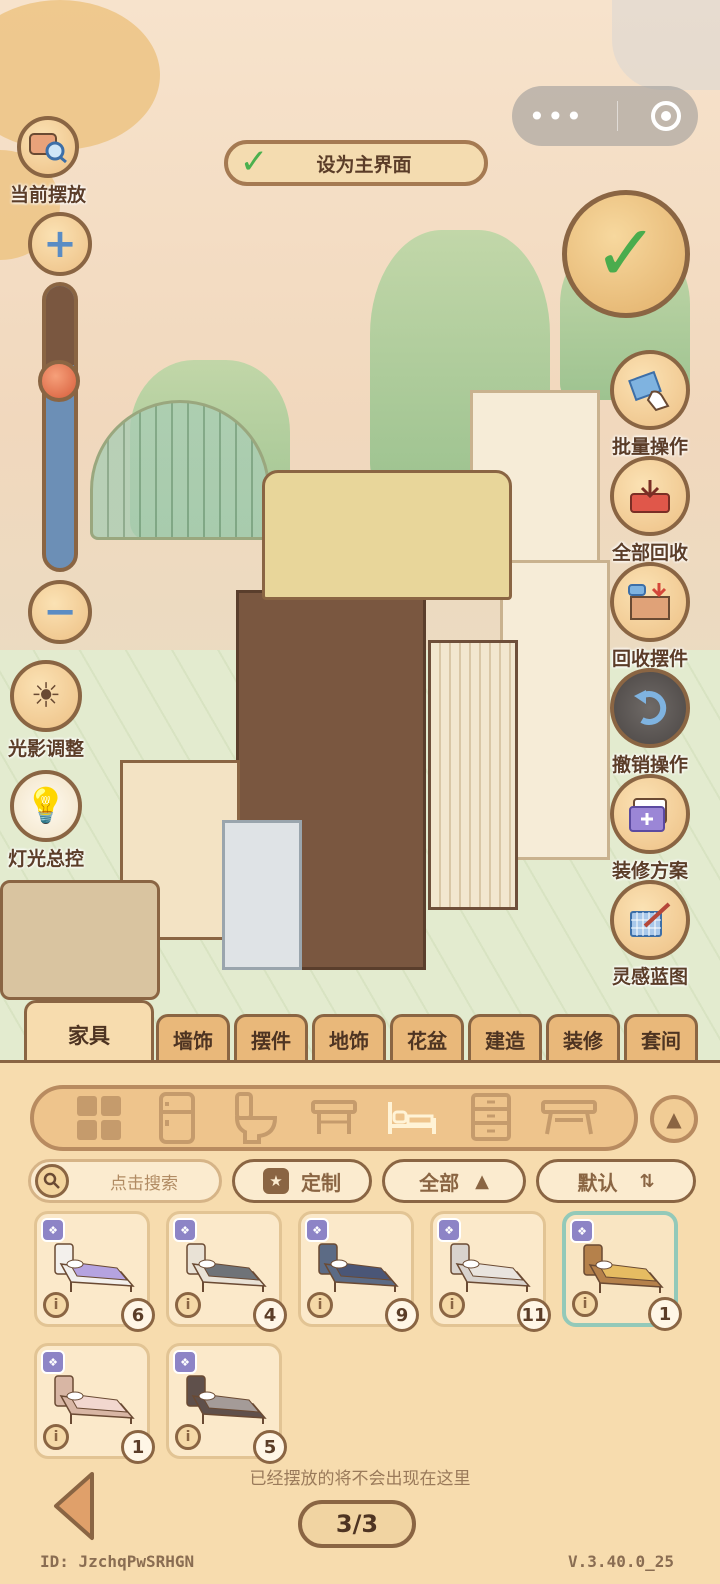  What do you see at coordinates (138, 1315) in the screenshot?
I see `item-count: 6` at bounding box center [138, 1315].